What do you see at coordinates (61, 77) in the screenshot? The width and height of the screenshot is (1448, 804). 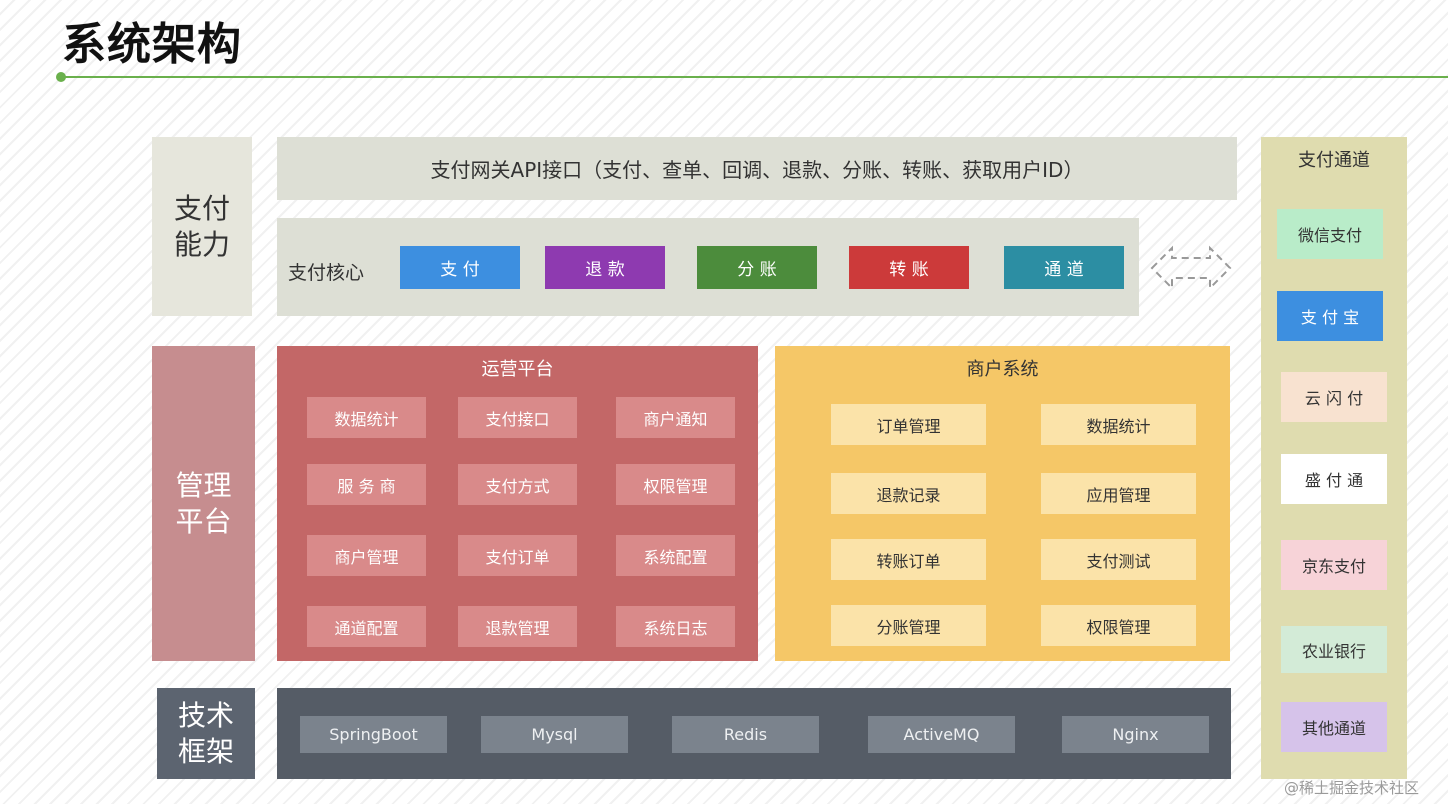 I see `title-divider-dot` at bounding box center [61, 77].